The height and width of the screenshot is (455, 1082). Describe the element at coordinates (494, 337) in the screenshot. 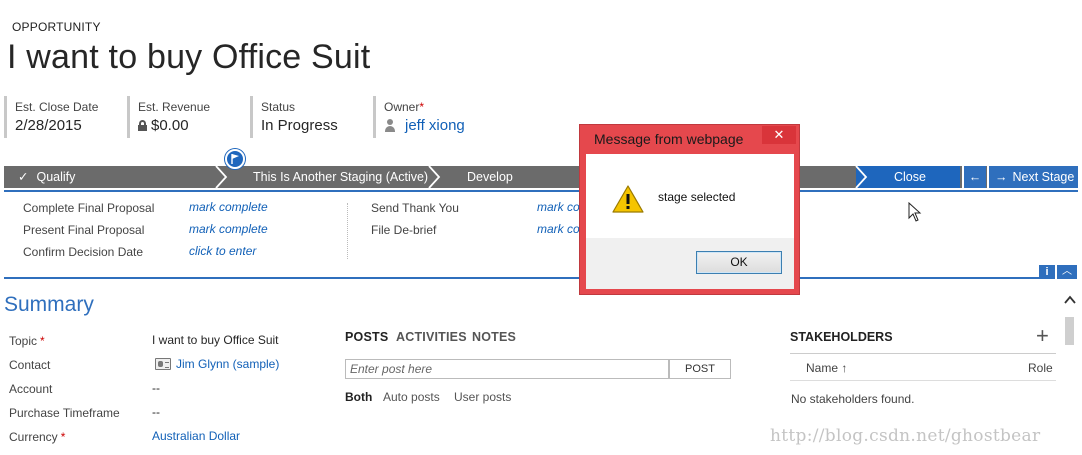

I see `tab-notes: NOTES` at that location.